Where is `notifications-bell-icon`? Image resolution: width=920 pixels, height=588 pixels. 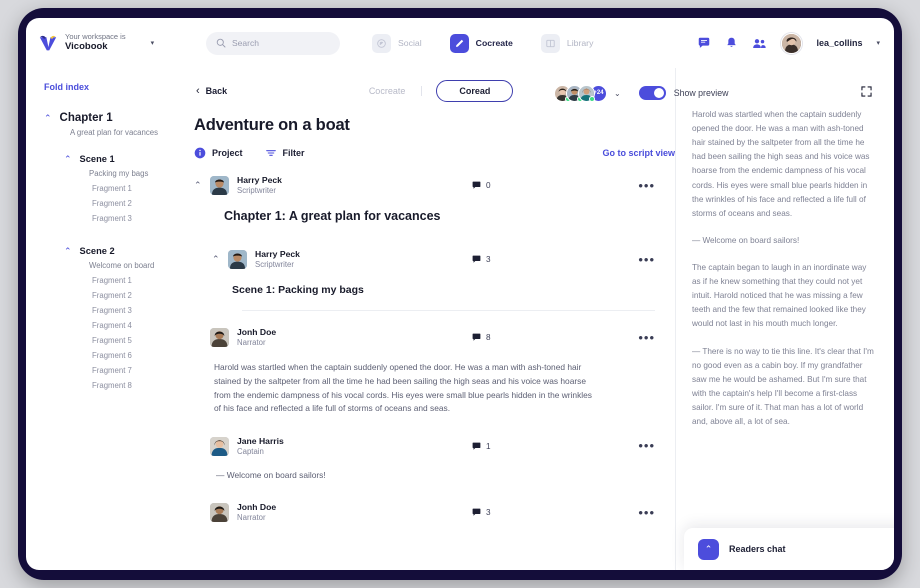
notifications-bell-icon is located at coordinates (731, 43).